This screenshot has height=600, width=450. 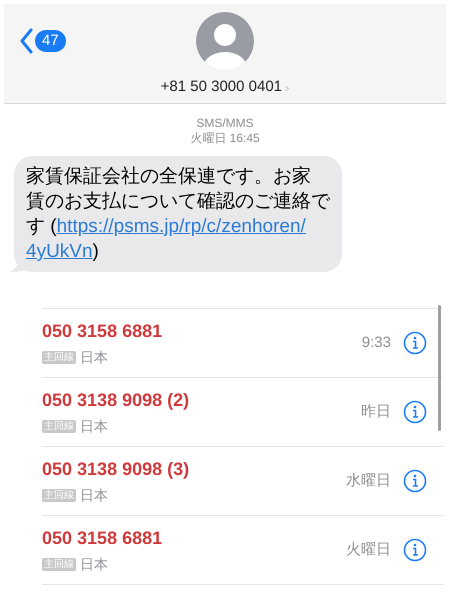 I want to click on back-button: 47, so click(x=42, y=41).